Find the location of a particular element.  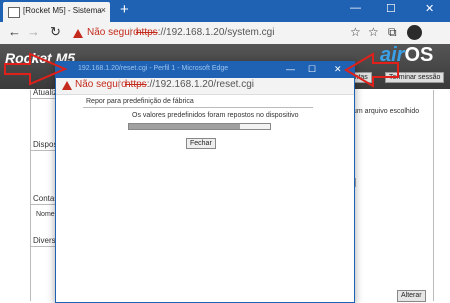

forward-icon: → is located at coordinates (33, 31).